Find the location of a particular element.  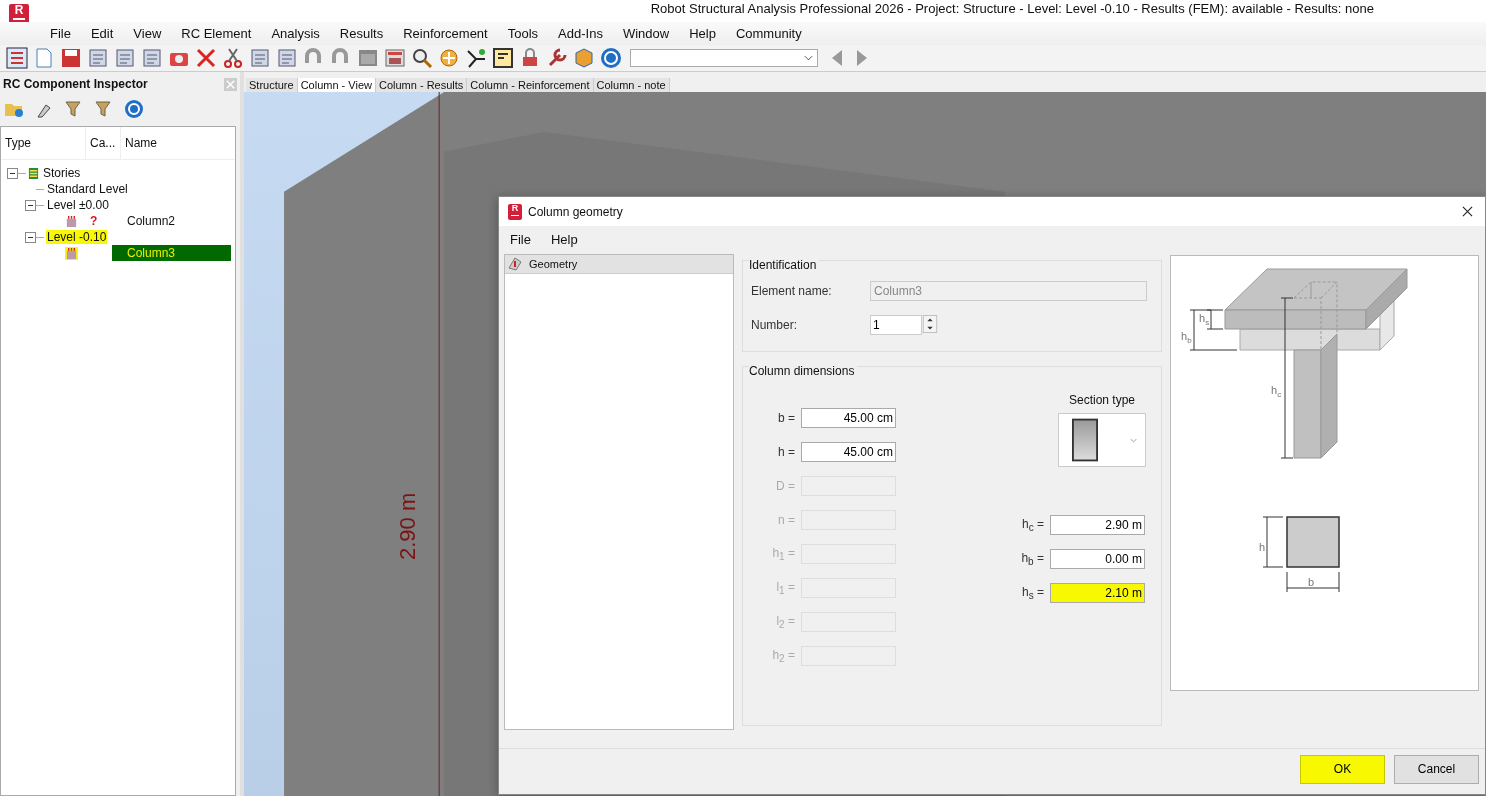

tree-item: Column2 is located at coordinates (171, 221).